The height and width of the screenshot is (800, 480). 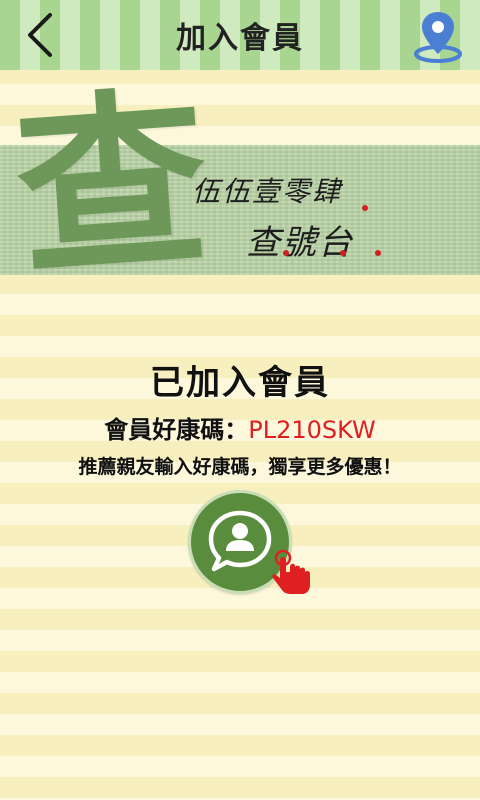 What do you see at coordinates (300, 243) in the screenshot?
I see `brand-name-line2: 查號台` at bounding box center [300, 243].